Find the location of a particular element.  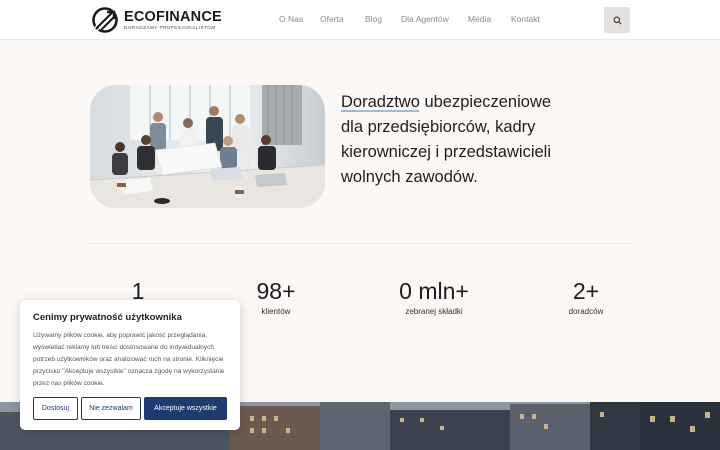

search-button is located at coordinates (617, 20).